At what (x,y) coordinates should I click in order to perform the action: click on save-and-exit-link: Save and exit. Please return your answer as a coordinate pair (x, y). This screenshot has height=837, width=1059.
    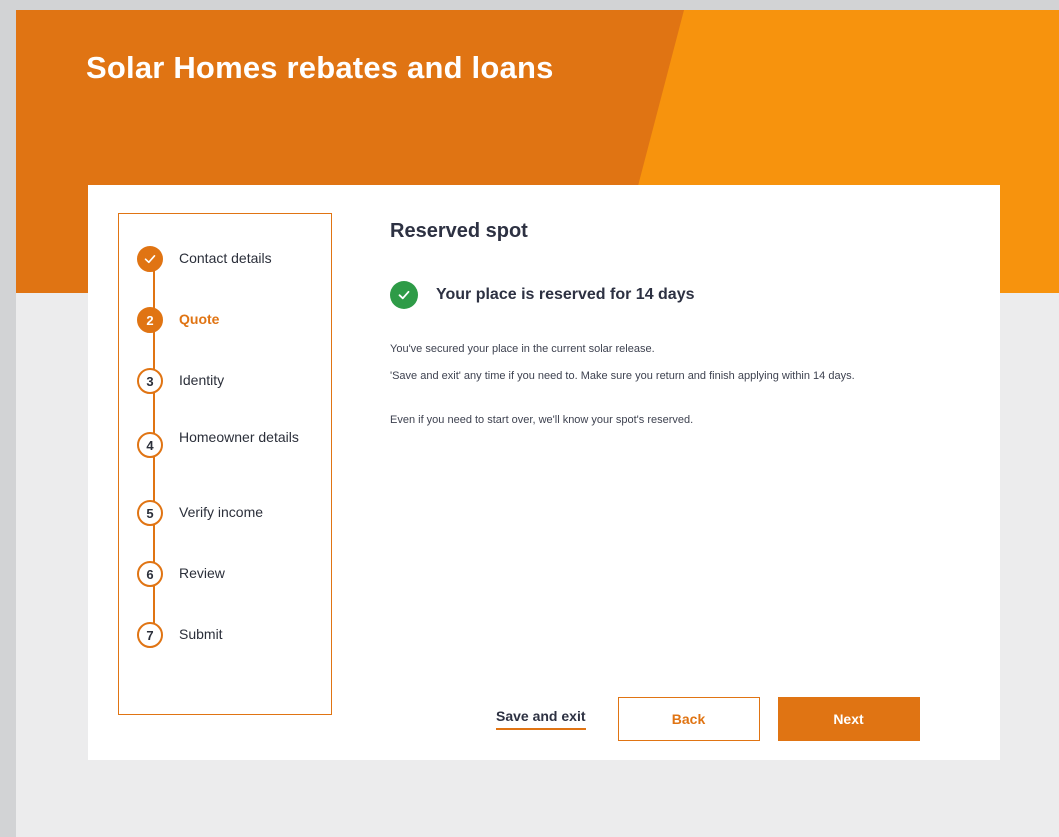
    Looking at the image, I should click on (541, 719).